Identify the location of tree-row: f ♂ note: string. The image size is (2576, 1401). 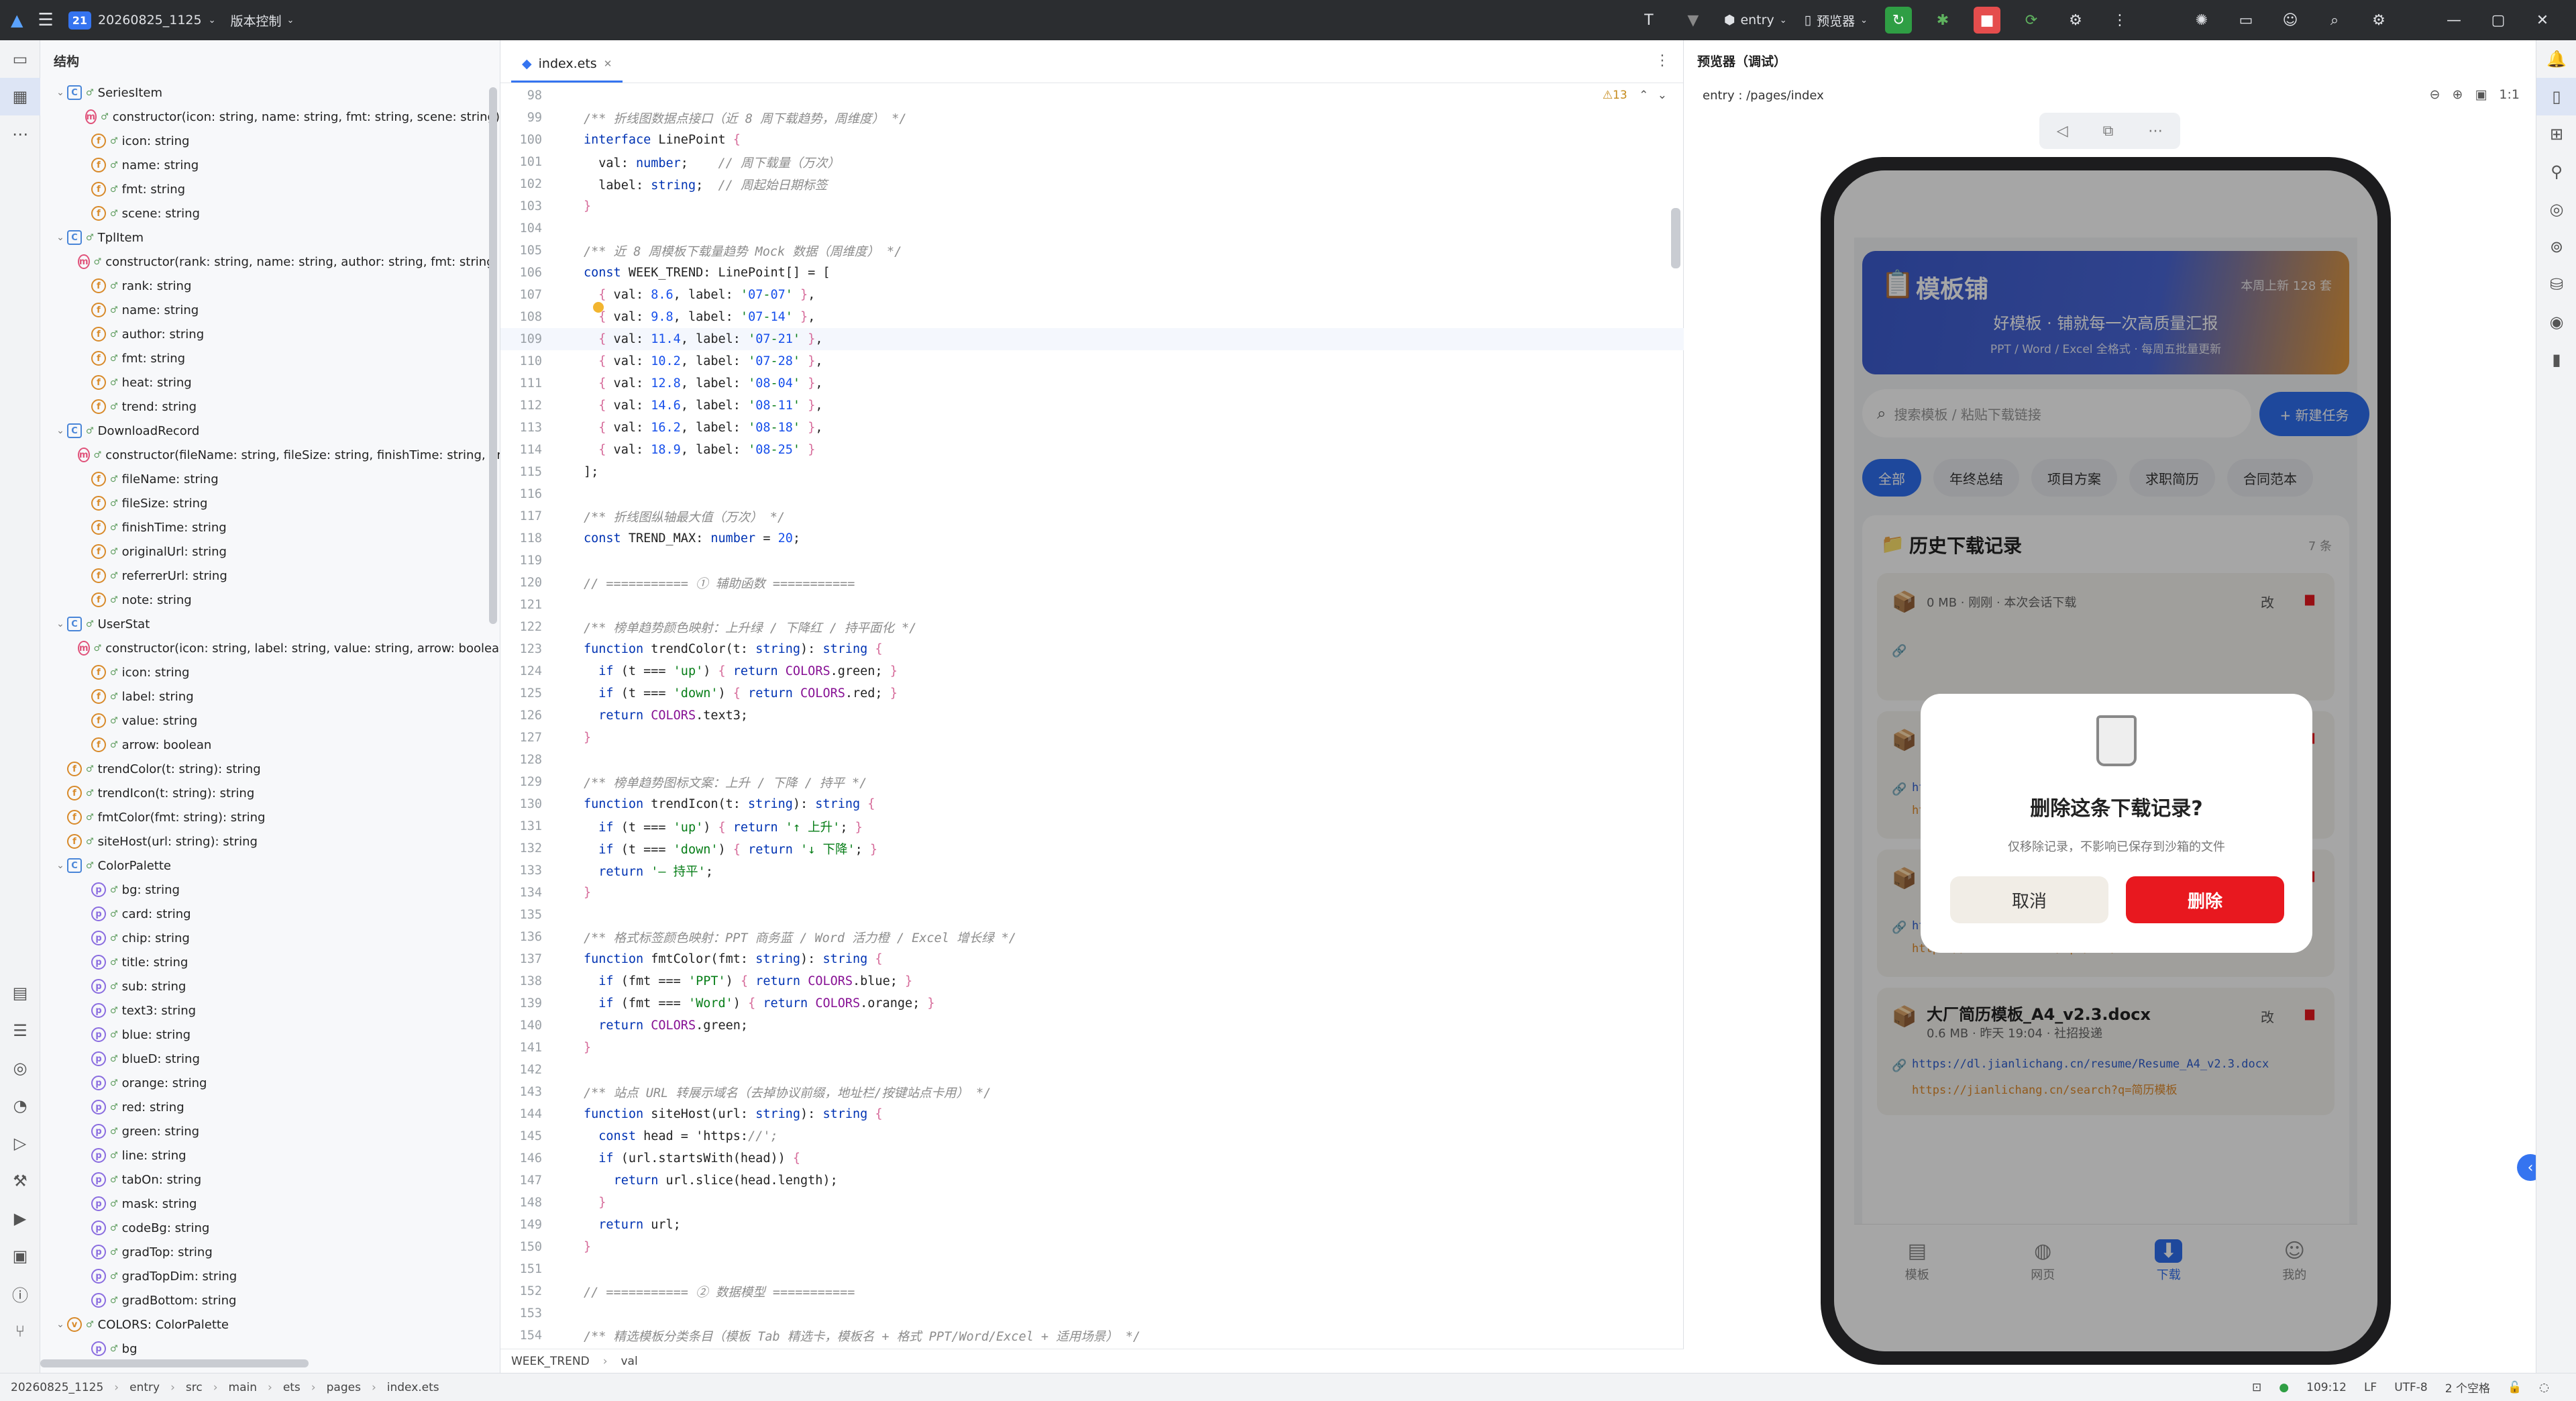
(270, 600).